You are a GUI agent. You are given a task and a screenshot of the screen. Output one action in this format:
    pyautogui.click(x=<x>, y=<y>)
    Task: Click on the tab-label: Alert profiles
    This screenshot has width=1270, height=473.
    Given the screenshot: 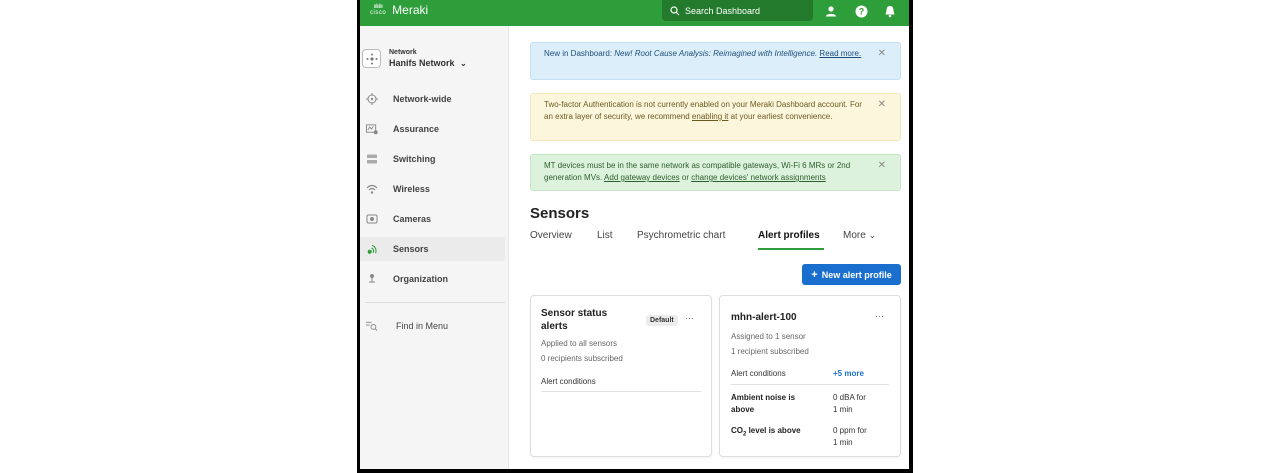 What is the action you would take?
    pyautogui.click(x=789, y=235)
    